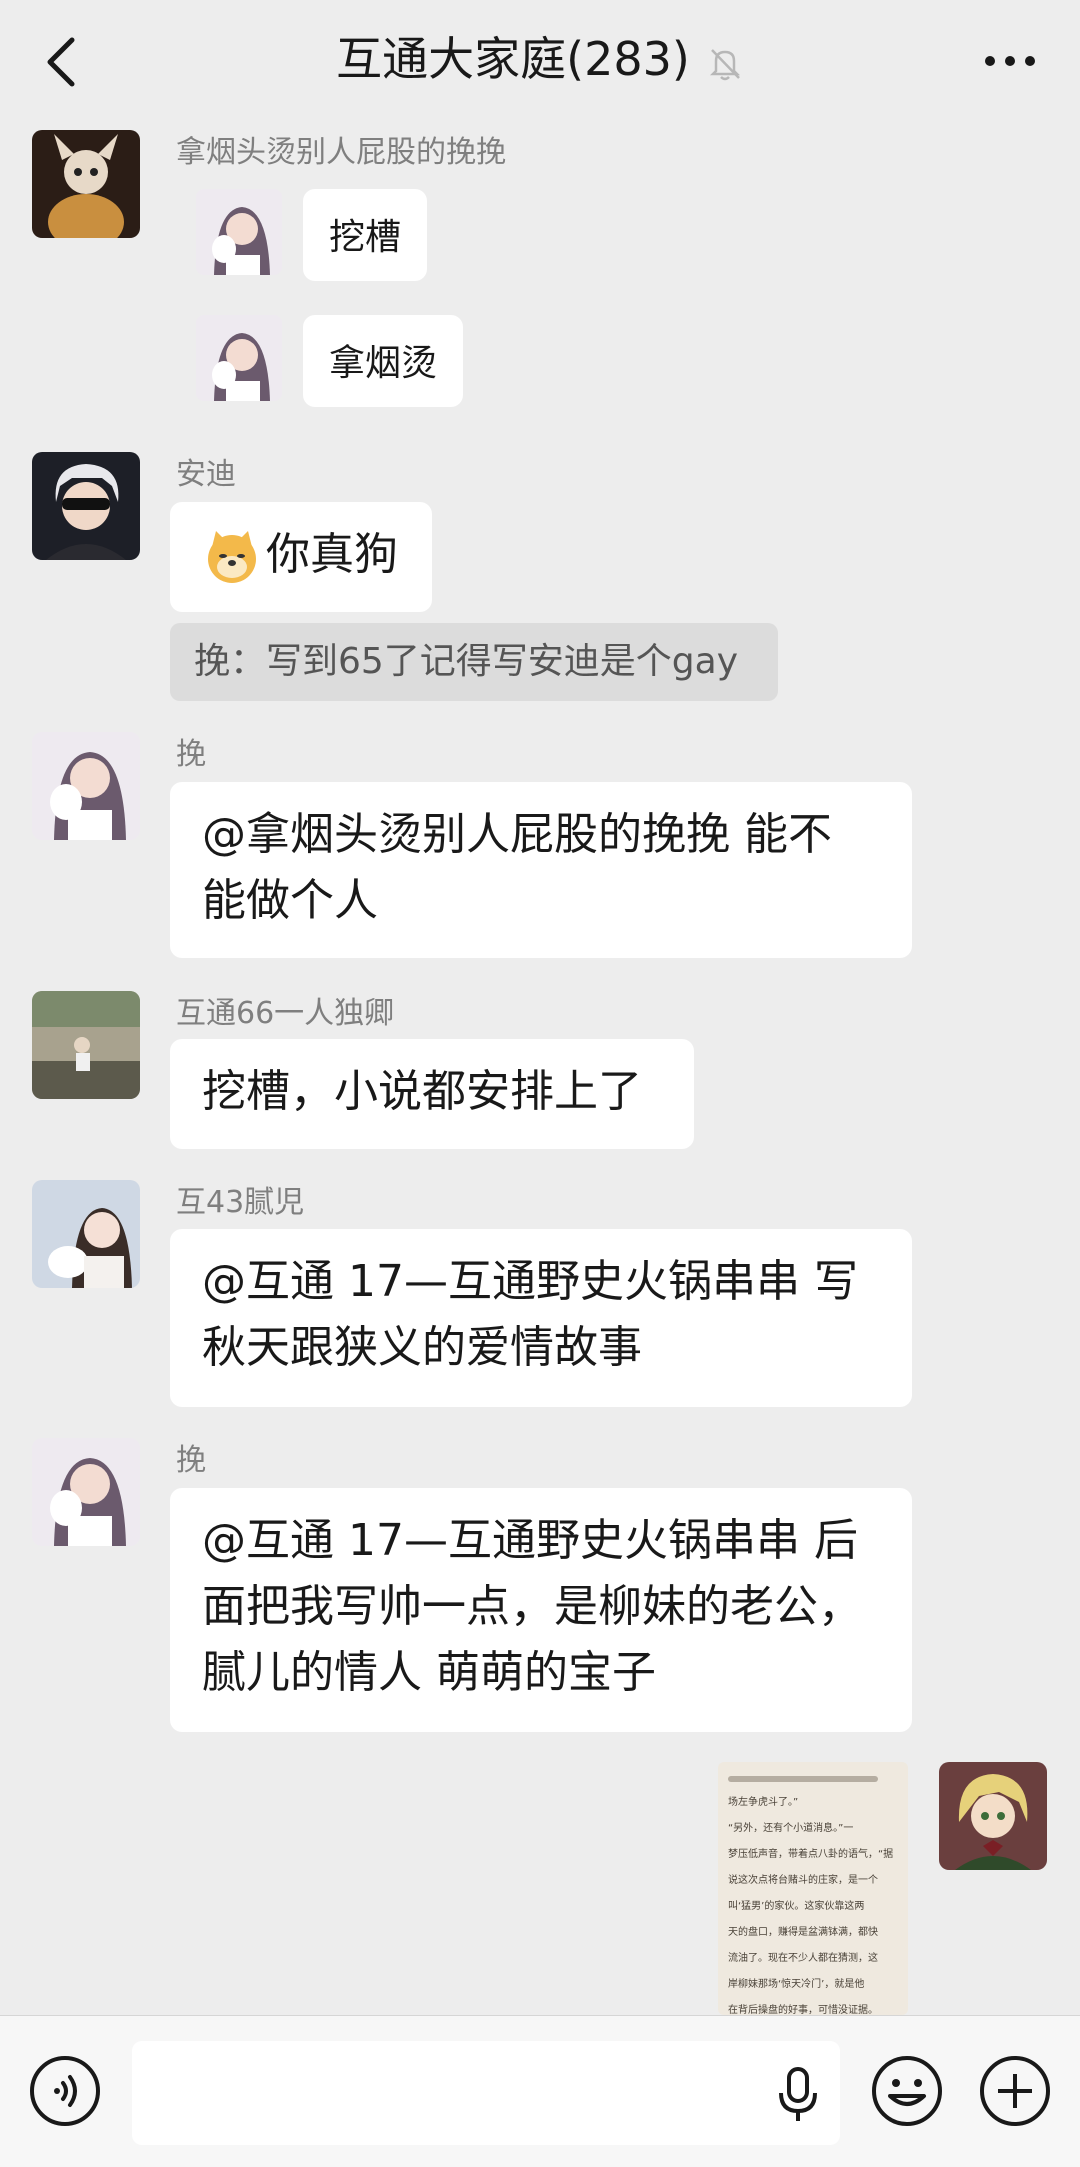  What do you see at coordinates (530, 1540) in the screenshot?
I see `message-text-line: @互通 17—互通野史火锅串串 后` at bounding box center [530, 1540].